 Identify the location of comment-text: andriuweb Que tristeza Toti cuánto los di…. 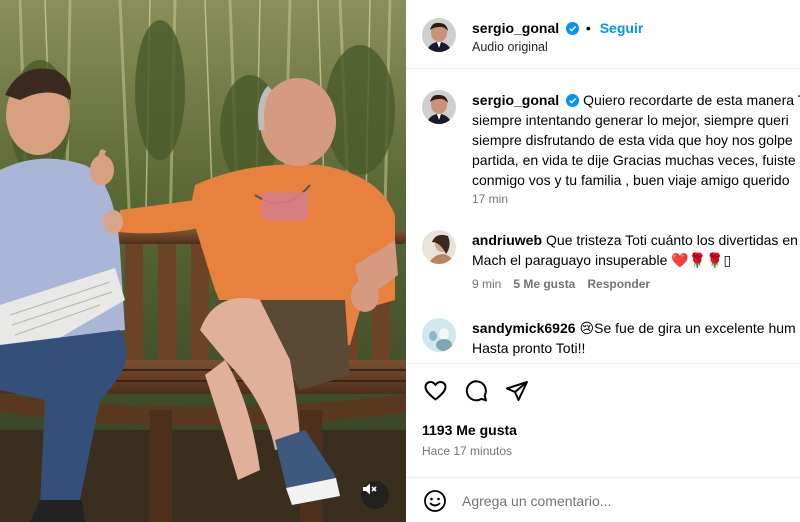
(635, 250).